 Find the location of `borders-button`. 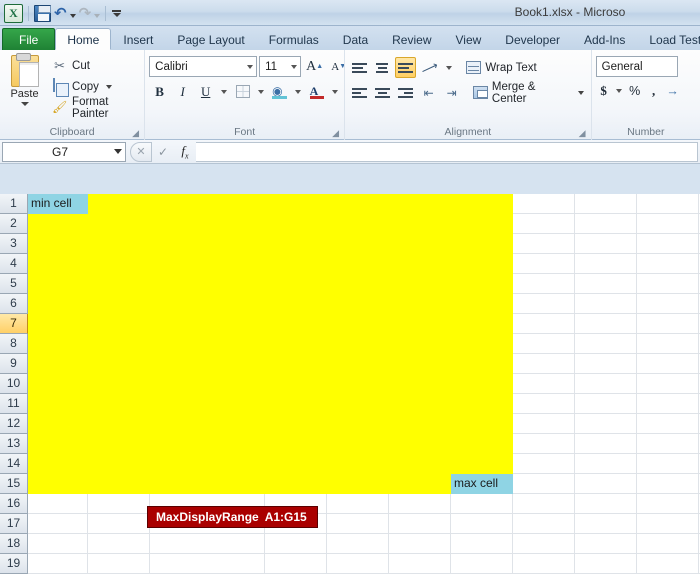

borders-button is located at coordinates (242, 91).